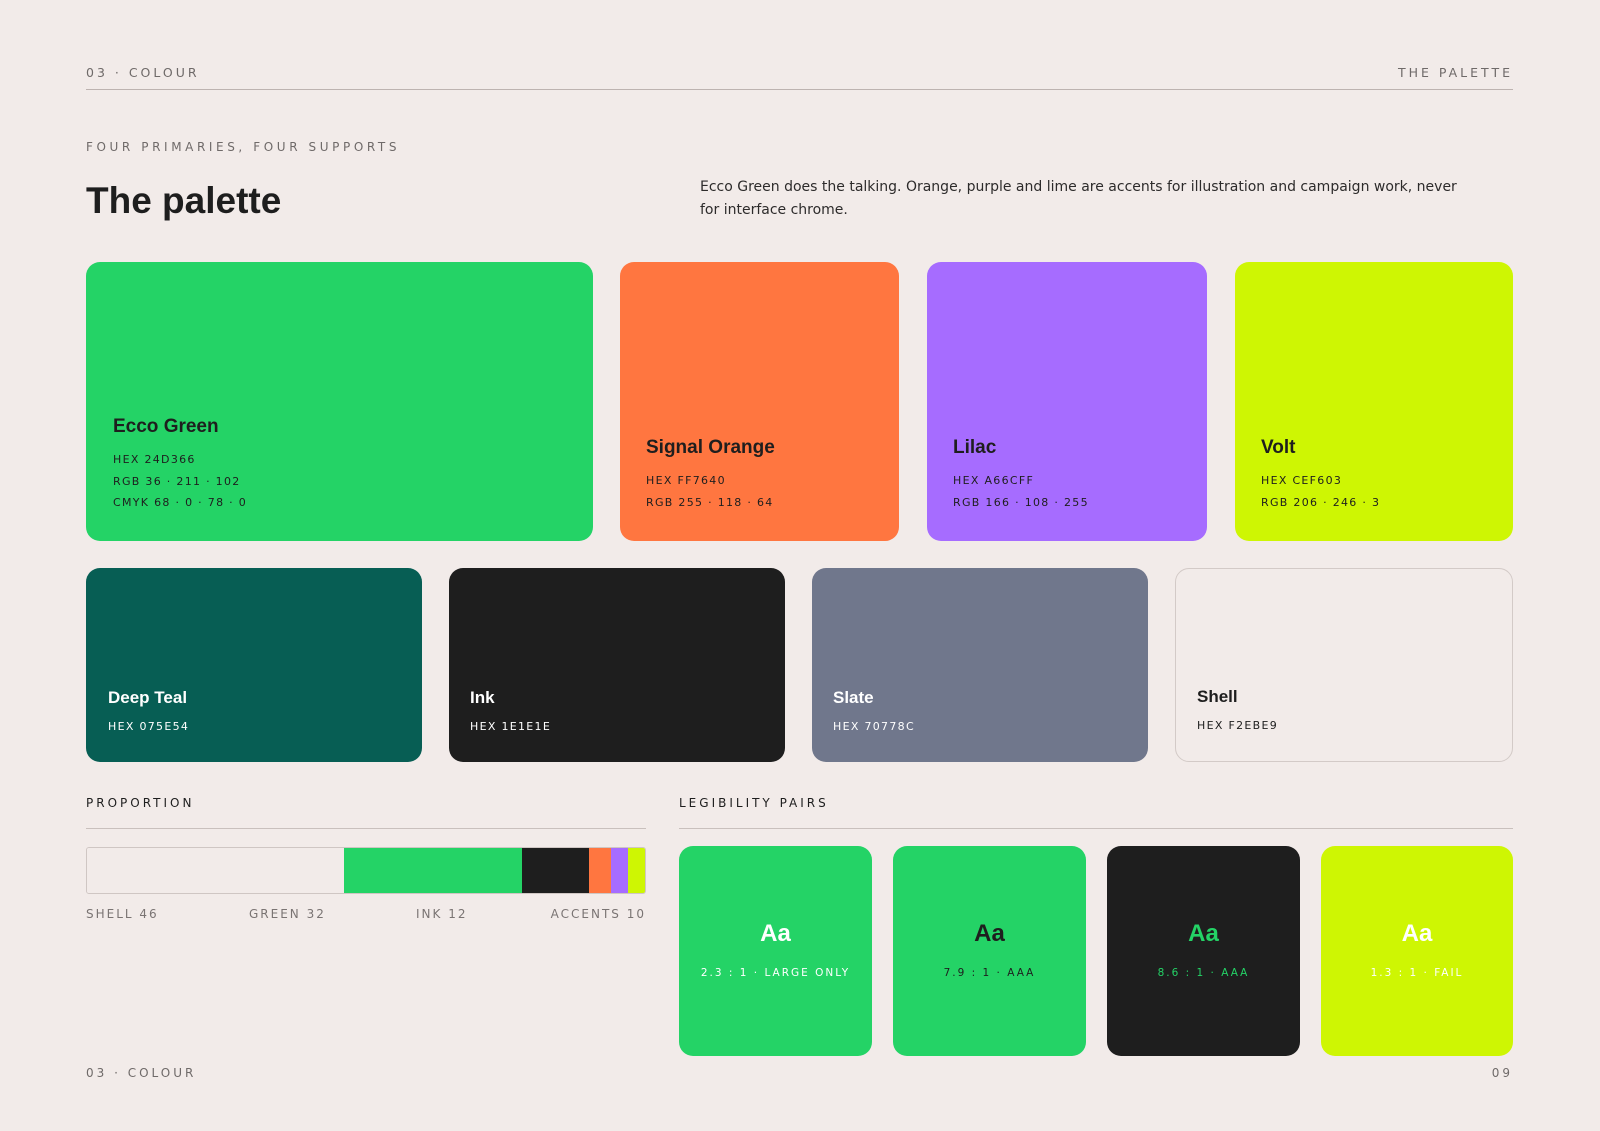 The width and height of the screenshot is (1600, 1131). I want to click on swatch-name: Ink, so click(482, 697).